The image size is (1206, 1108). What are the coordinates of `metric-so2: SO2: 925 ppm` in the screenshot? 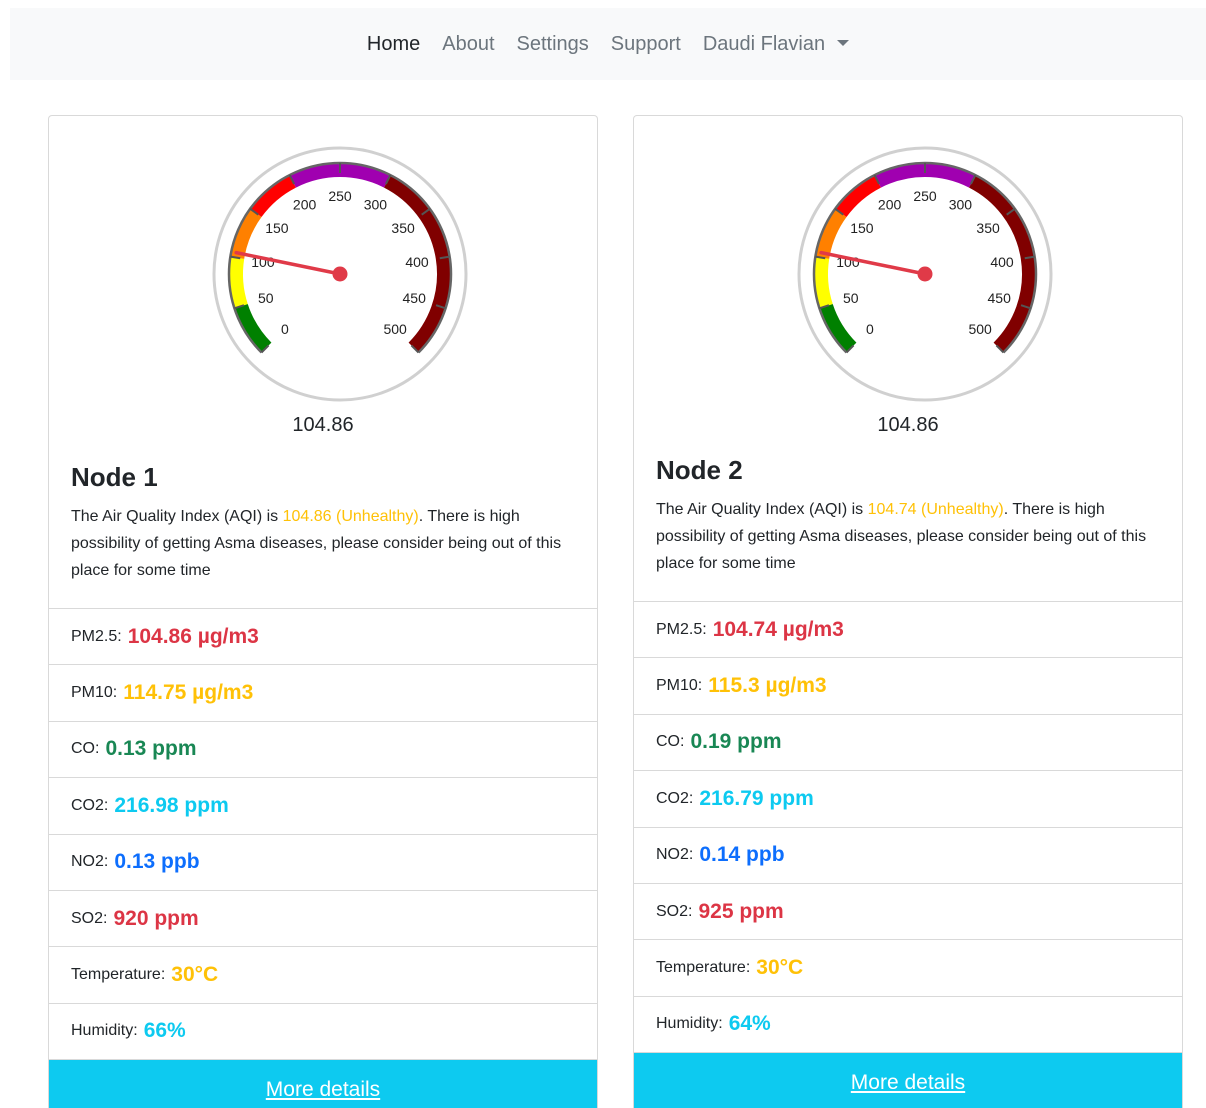 It's located at (908, 912).